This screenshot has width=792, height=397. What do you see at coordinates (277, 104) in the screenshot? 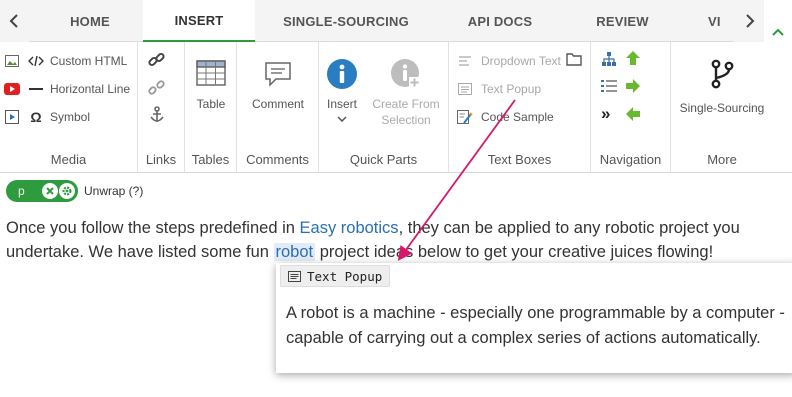
I see `comment-label: Comment` at bounding box center [277, 104].